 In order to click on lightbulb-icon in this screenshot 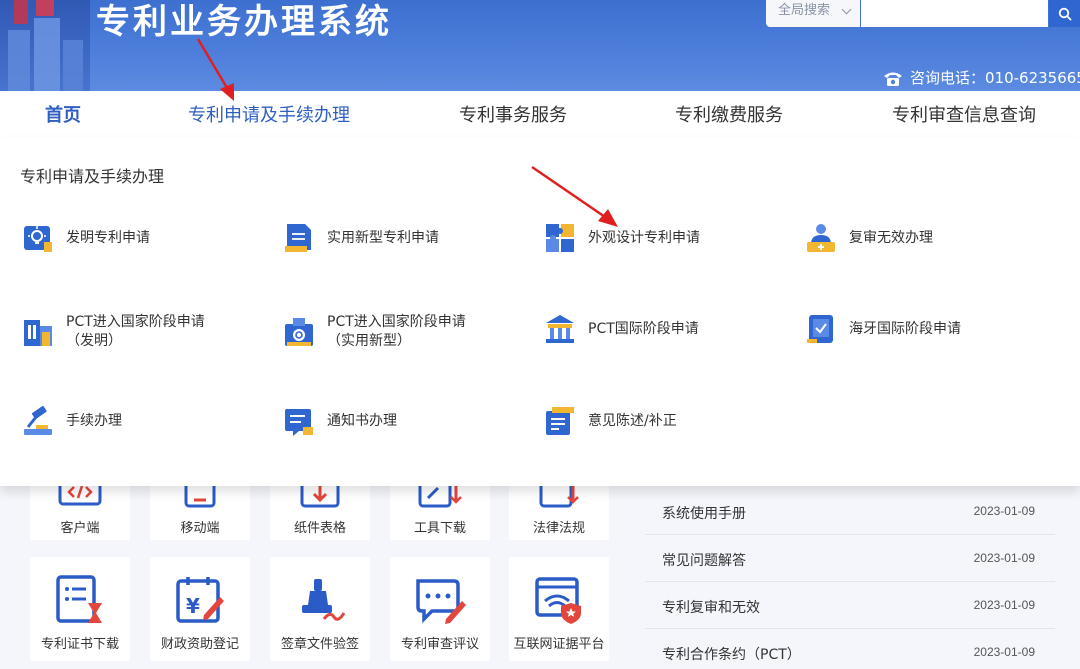, I will do `click(38, 239)`.